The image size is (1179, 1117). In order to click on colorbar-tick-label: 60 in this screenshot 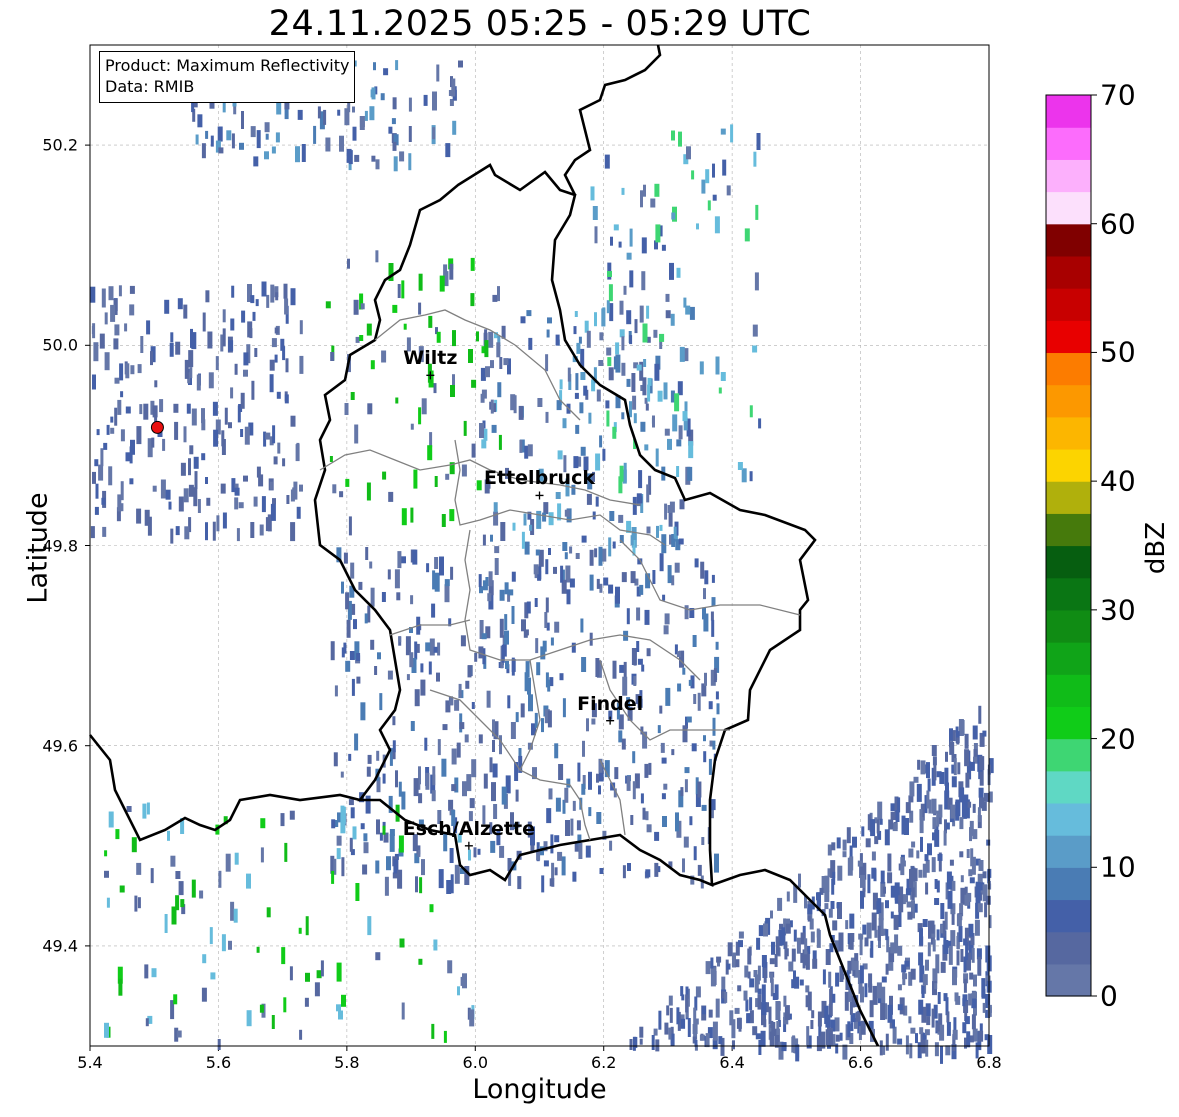, I will do `click(1118, 224)`.